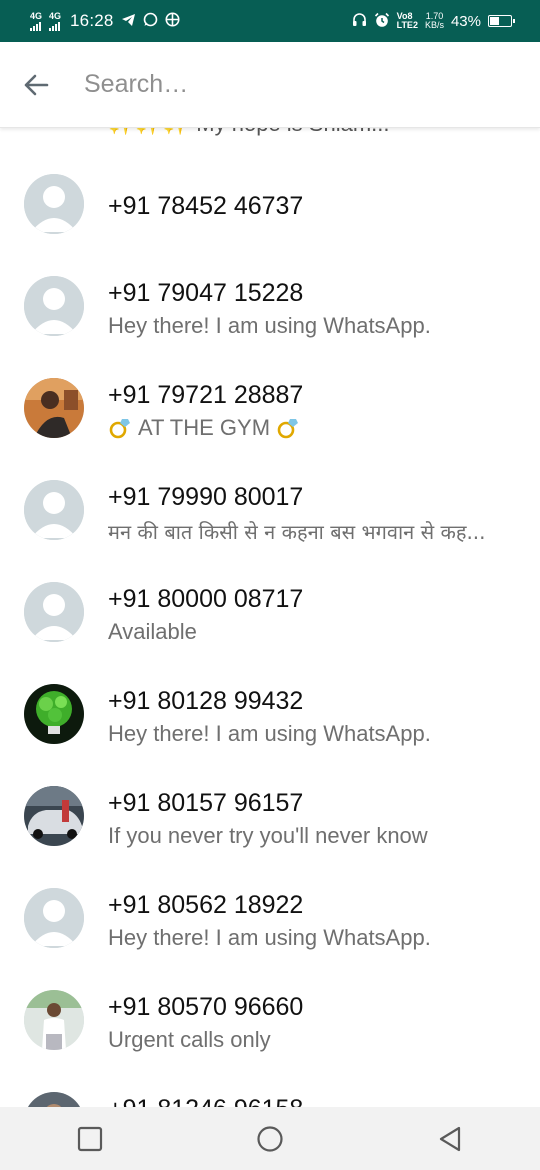 This screenshot has width=540, height=1170. I want to click on recents-button, so click(90, 1139).